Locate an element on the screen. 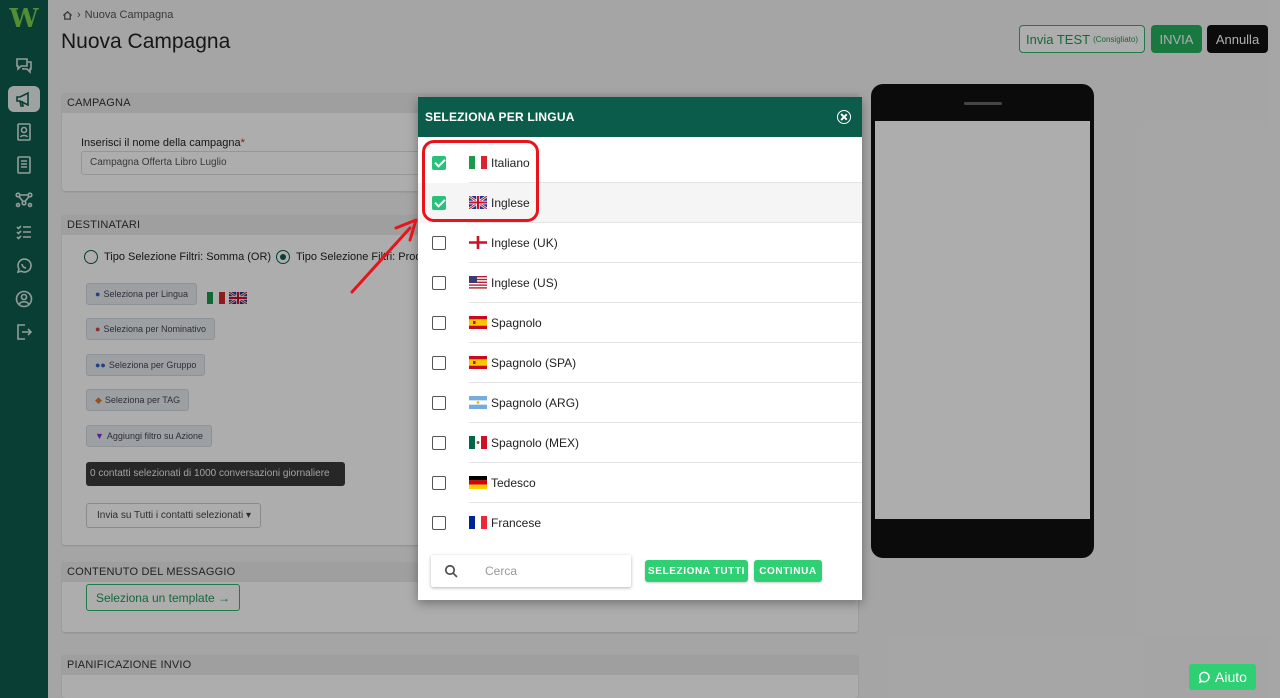  flag-france-icon is located at coordinates (478, 522).